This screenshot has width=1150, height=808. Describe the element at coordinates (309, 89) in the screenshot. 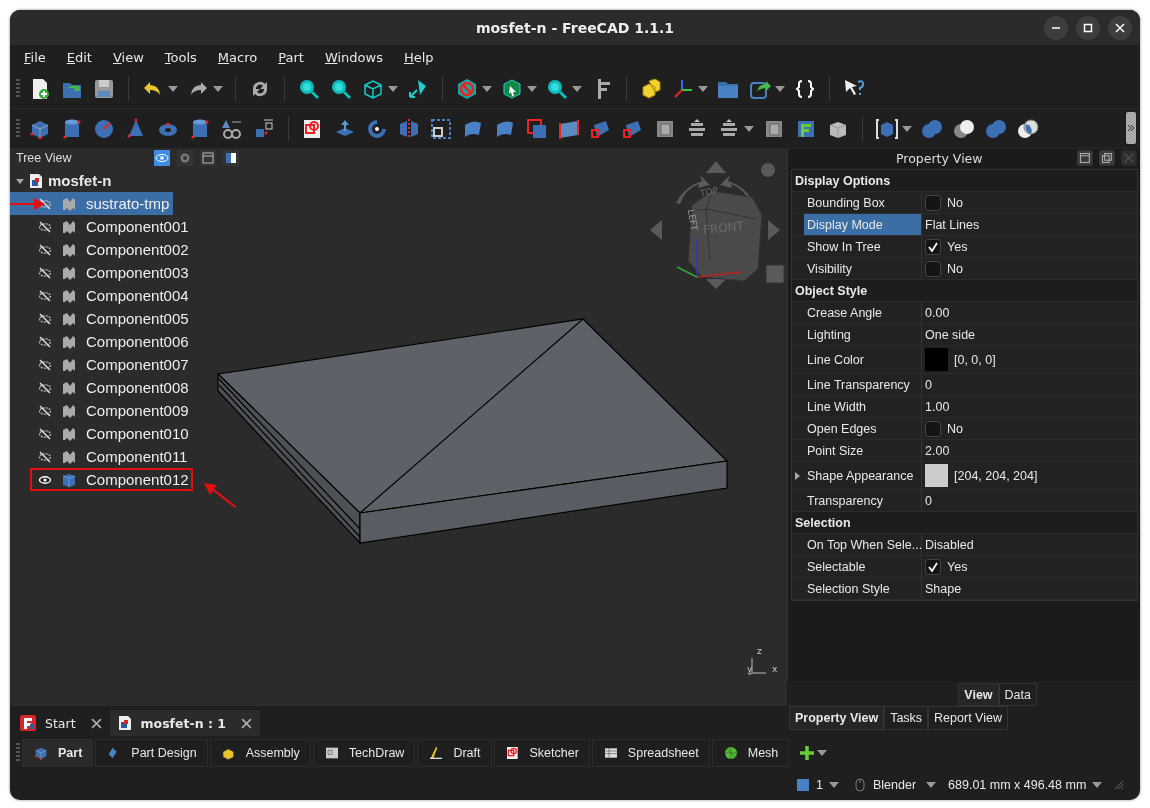

I see `zoom-fit-icon` at that location.